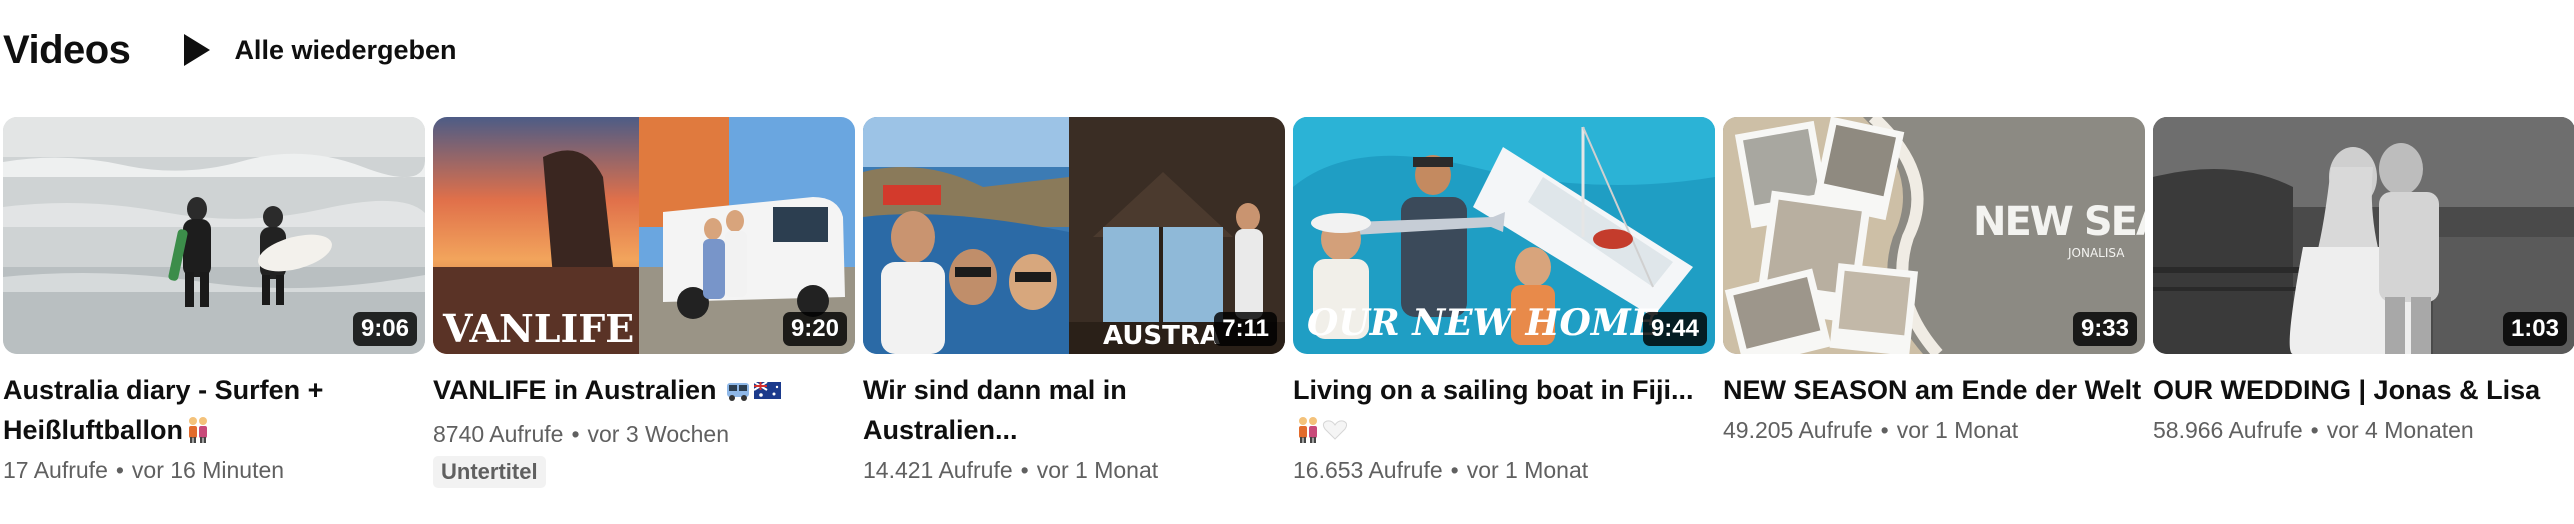  I want to click on subtitles-badge: Untertitel, so click(489, 472).